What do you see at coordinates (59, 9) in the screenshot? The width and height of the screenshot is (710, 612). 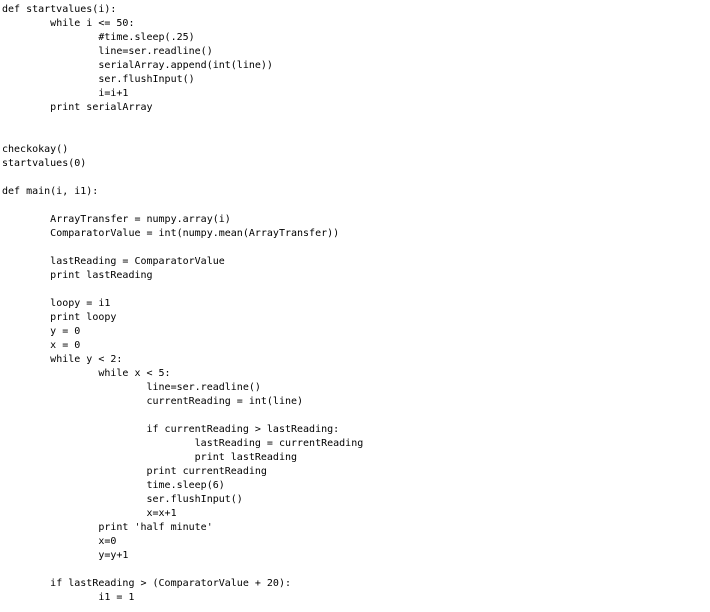 I see `code-line: def startvalues(i):` at bounding box center [59, 9].